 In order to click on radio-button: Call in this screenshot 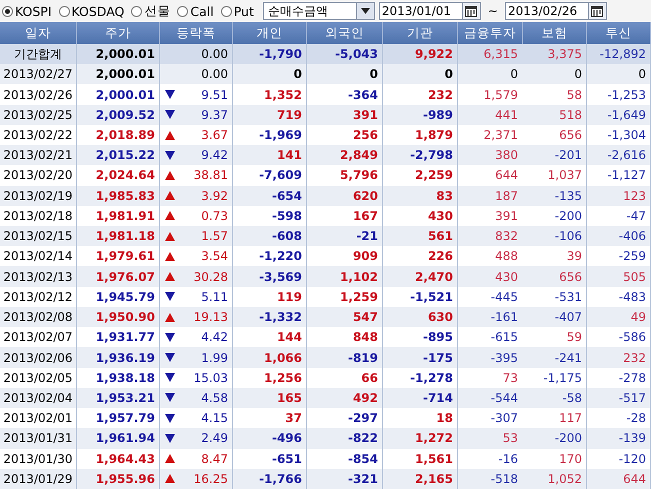, I will do `click(195, 11)`.